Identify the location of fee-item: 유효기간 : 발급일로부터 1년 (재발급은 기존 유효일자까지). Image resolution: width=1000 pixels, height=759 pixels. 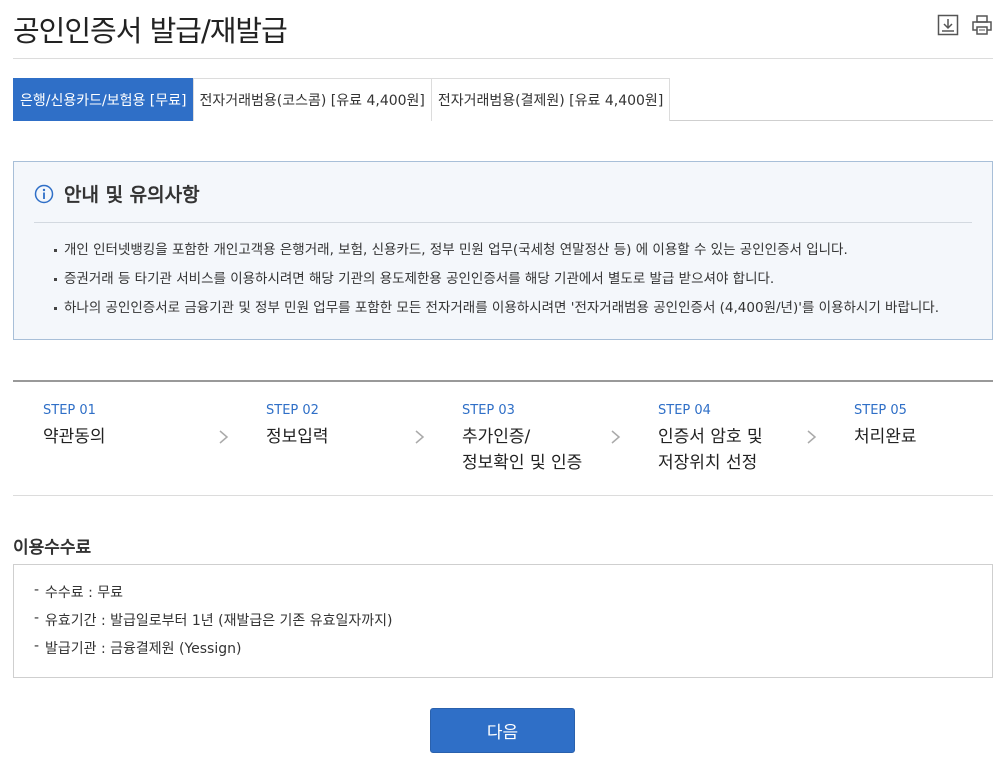
(513, 623).